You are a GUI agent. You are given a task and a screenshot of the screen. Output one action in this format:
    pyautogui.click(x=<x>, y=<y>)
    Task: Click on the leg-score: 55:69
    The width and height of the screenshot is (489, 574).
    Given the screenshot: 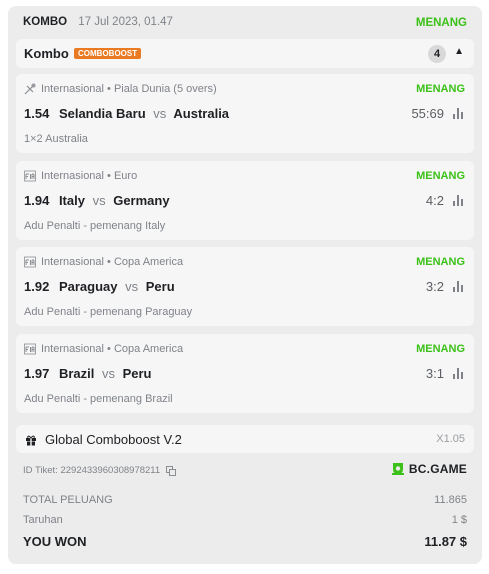 What is the action you would take?
    pyautogui.click(x=427, y=113)
    